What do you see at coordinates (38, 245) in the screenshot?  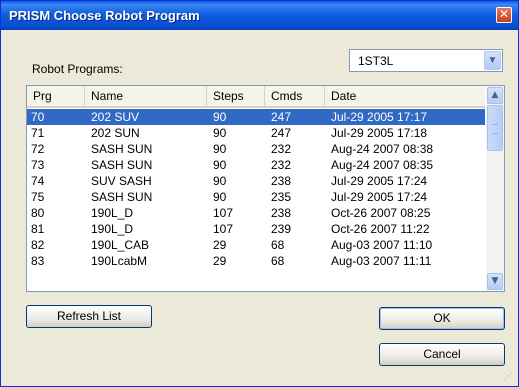 I see `cell-prg: 82` at bounding box center [38, 245].